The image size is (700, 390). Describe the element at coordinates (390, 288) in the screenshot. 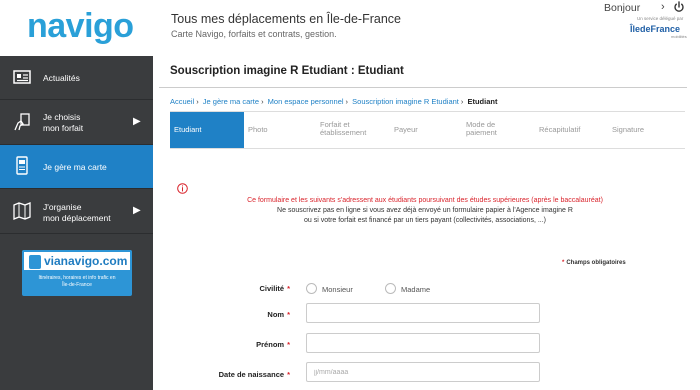

I see `radio-madame` at that location.